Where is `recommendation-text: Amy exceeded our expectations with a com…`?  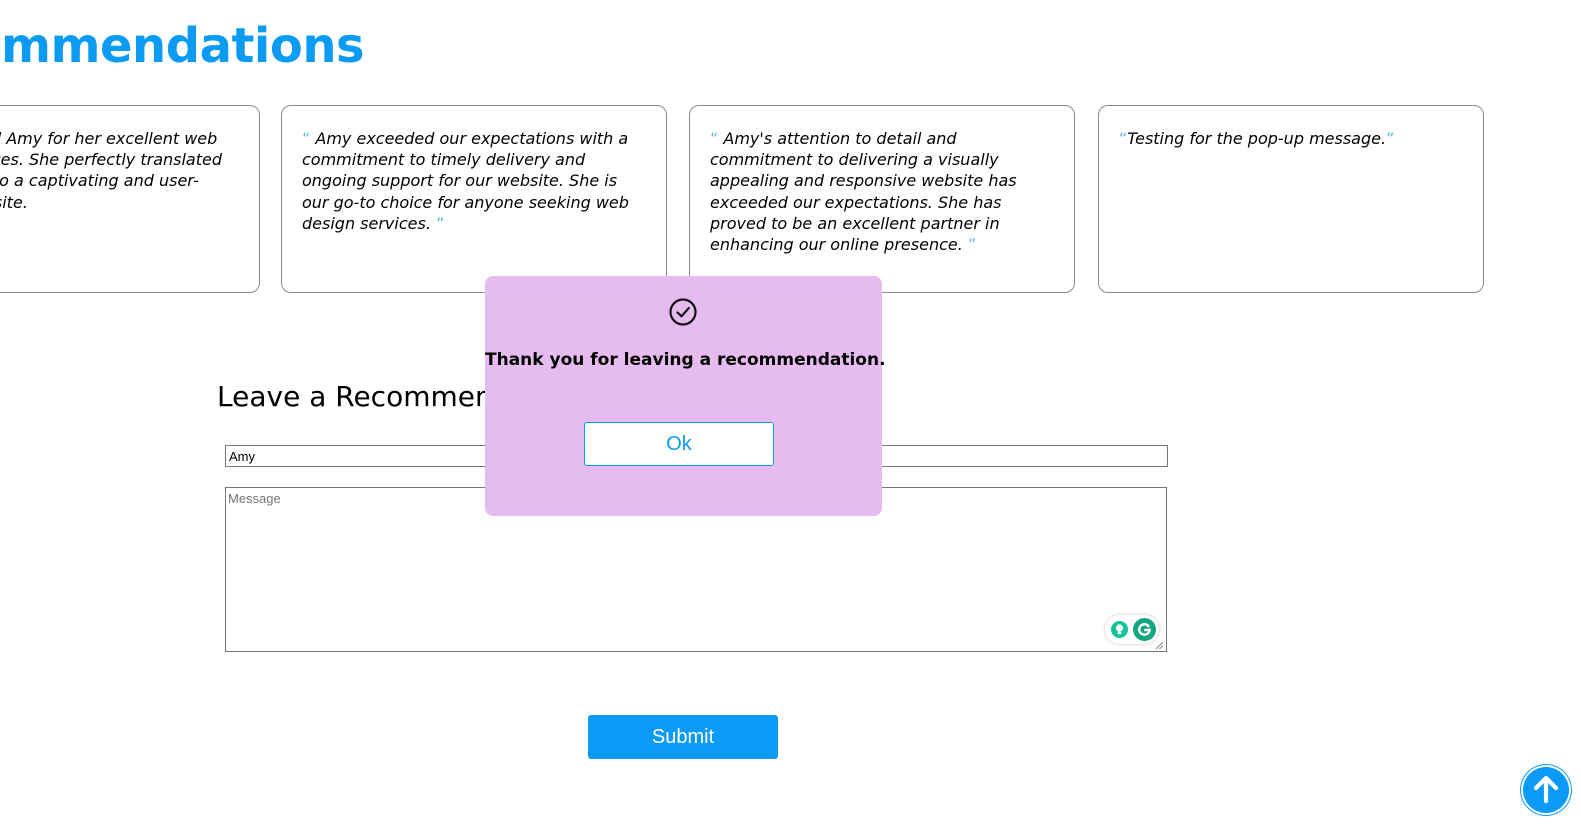 recommendation-text: Amy exceeded our expectations with a com… is located at coordinates (465, 181).